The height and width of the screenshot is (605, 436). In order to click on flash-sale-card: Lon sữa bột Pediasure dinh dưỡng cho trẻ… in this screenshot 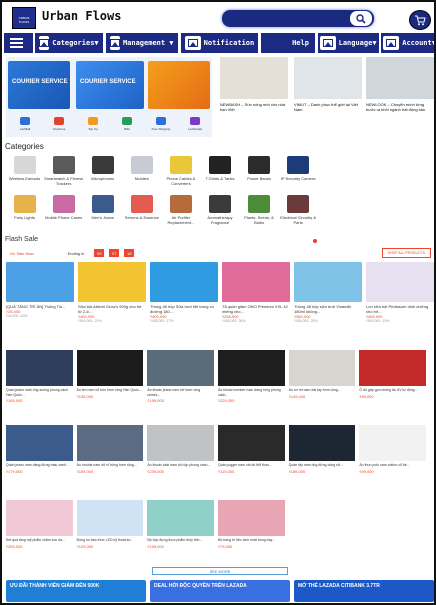, I will do `click(400, 298)`.